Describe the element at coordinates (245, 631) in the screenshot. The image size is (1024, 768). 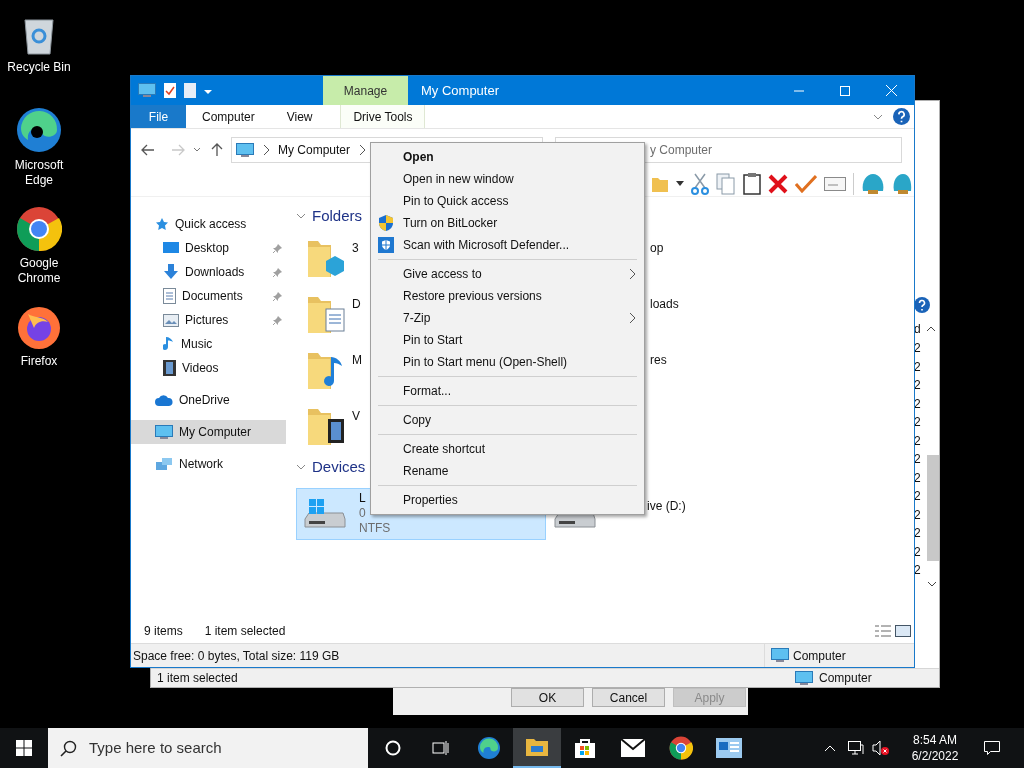
I see `selection-count: 1 item selected` at that location.